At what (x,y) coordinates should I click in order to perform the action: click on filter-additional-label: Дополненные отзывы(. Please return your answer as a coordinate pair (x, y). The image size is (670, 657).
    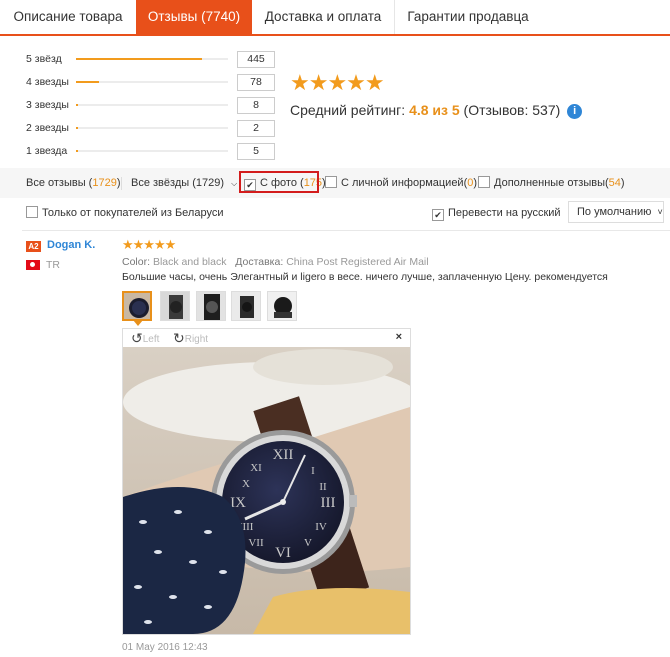
    Looking at the image, I should click on (551, 183).